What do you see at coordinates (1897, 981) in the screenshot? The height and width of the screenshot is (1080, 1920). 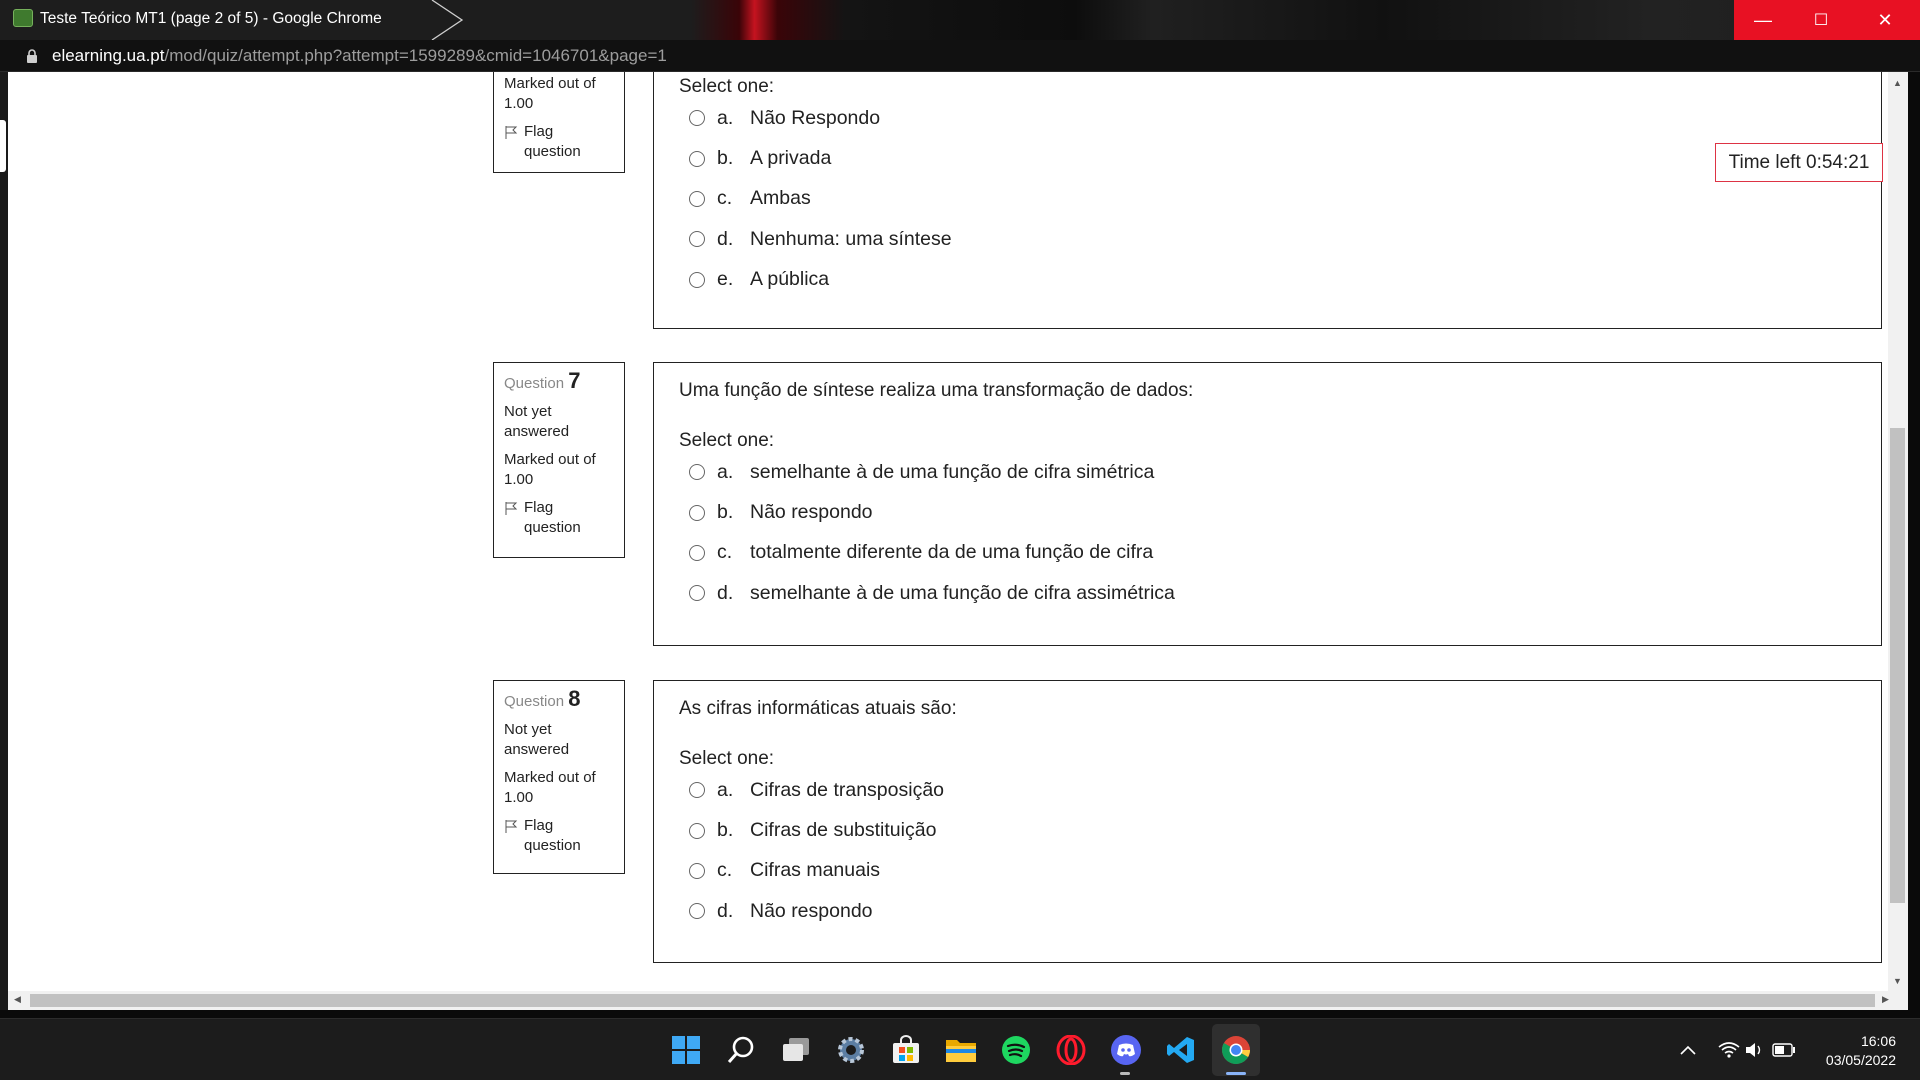 I see `scroll-down-arrow-icon: ▼` at bounding box center [1897, 981].